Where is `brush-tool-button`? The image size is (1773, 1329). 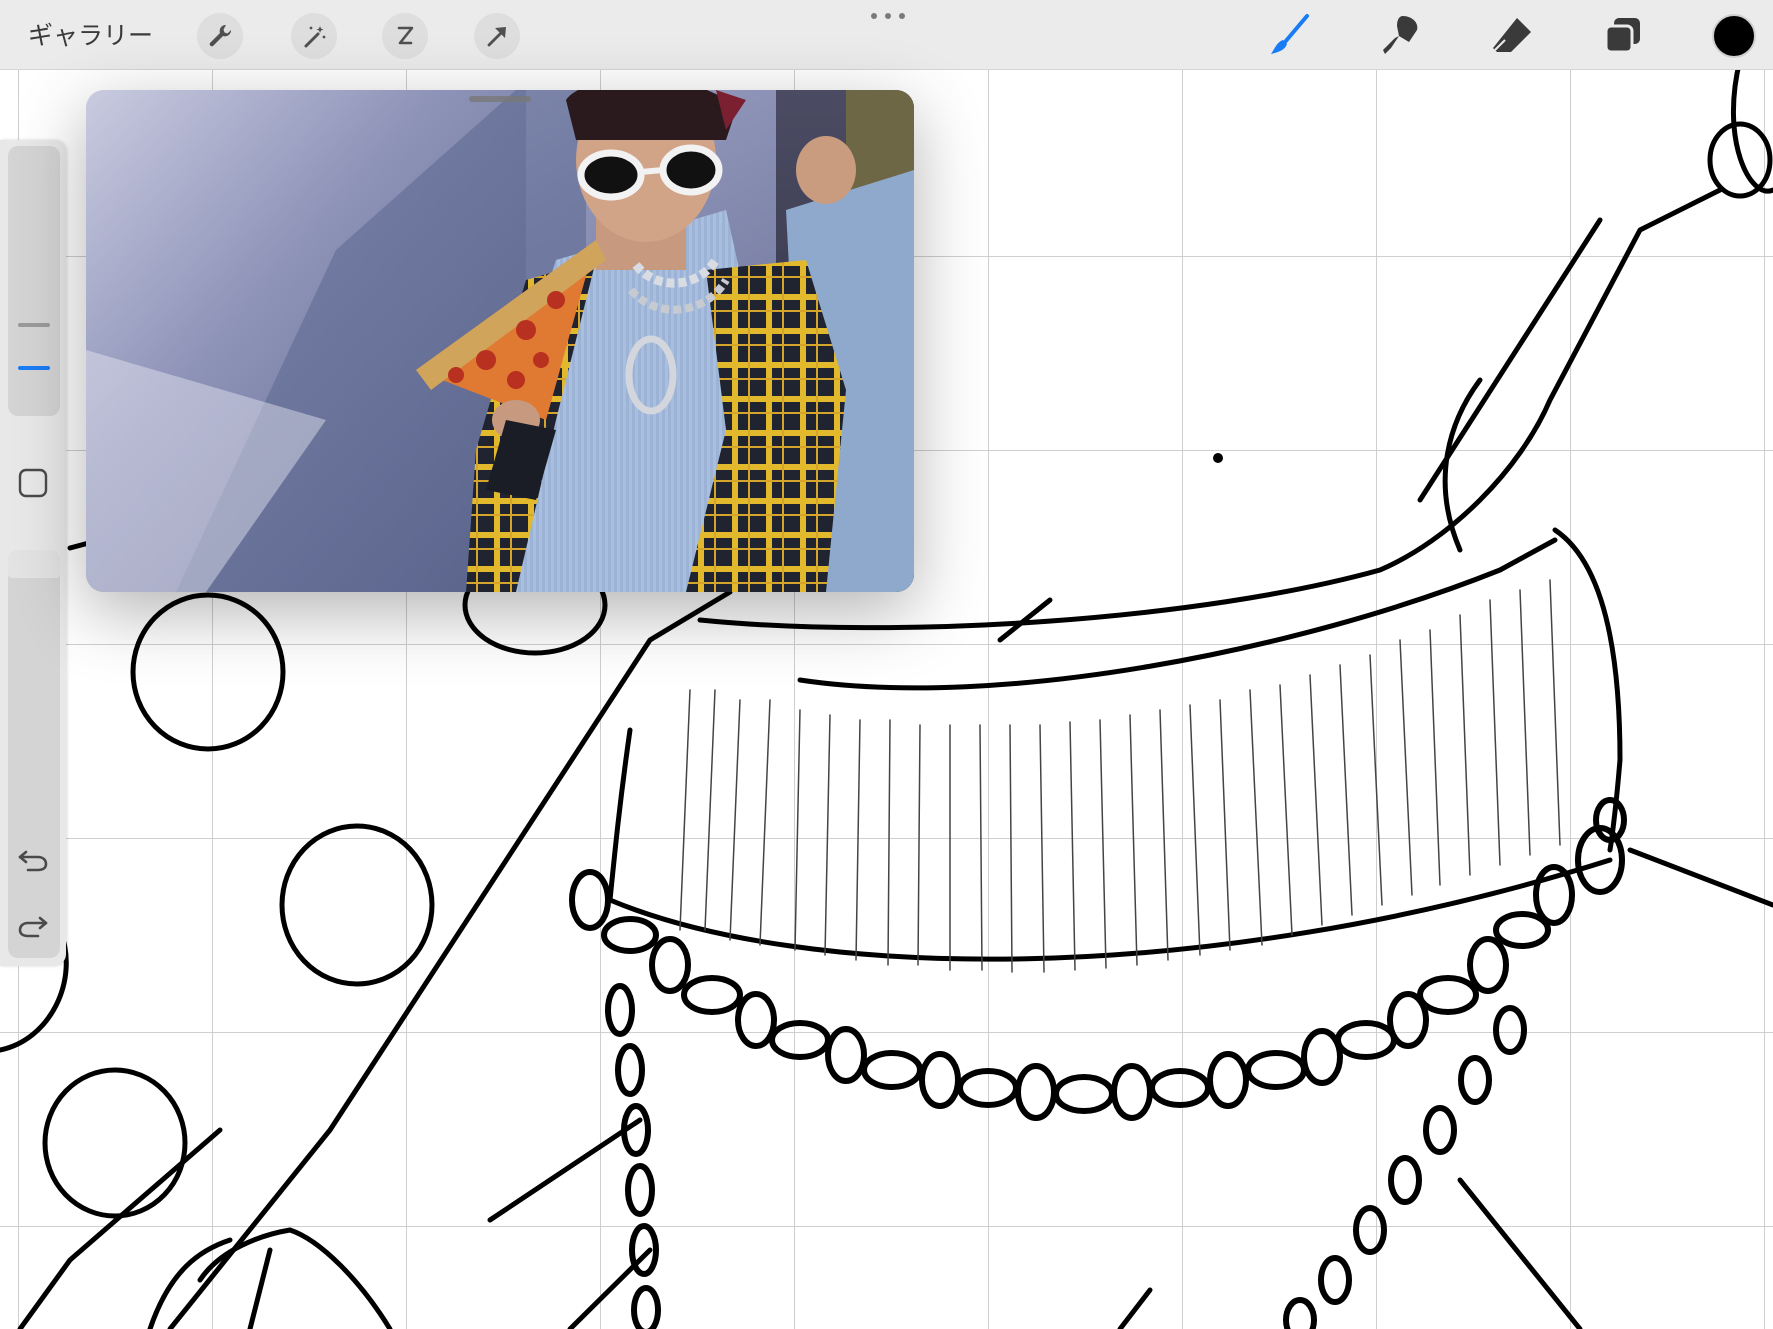
brush-tool-button is located at coordinates (1290, 35).